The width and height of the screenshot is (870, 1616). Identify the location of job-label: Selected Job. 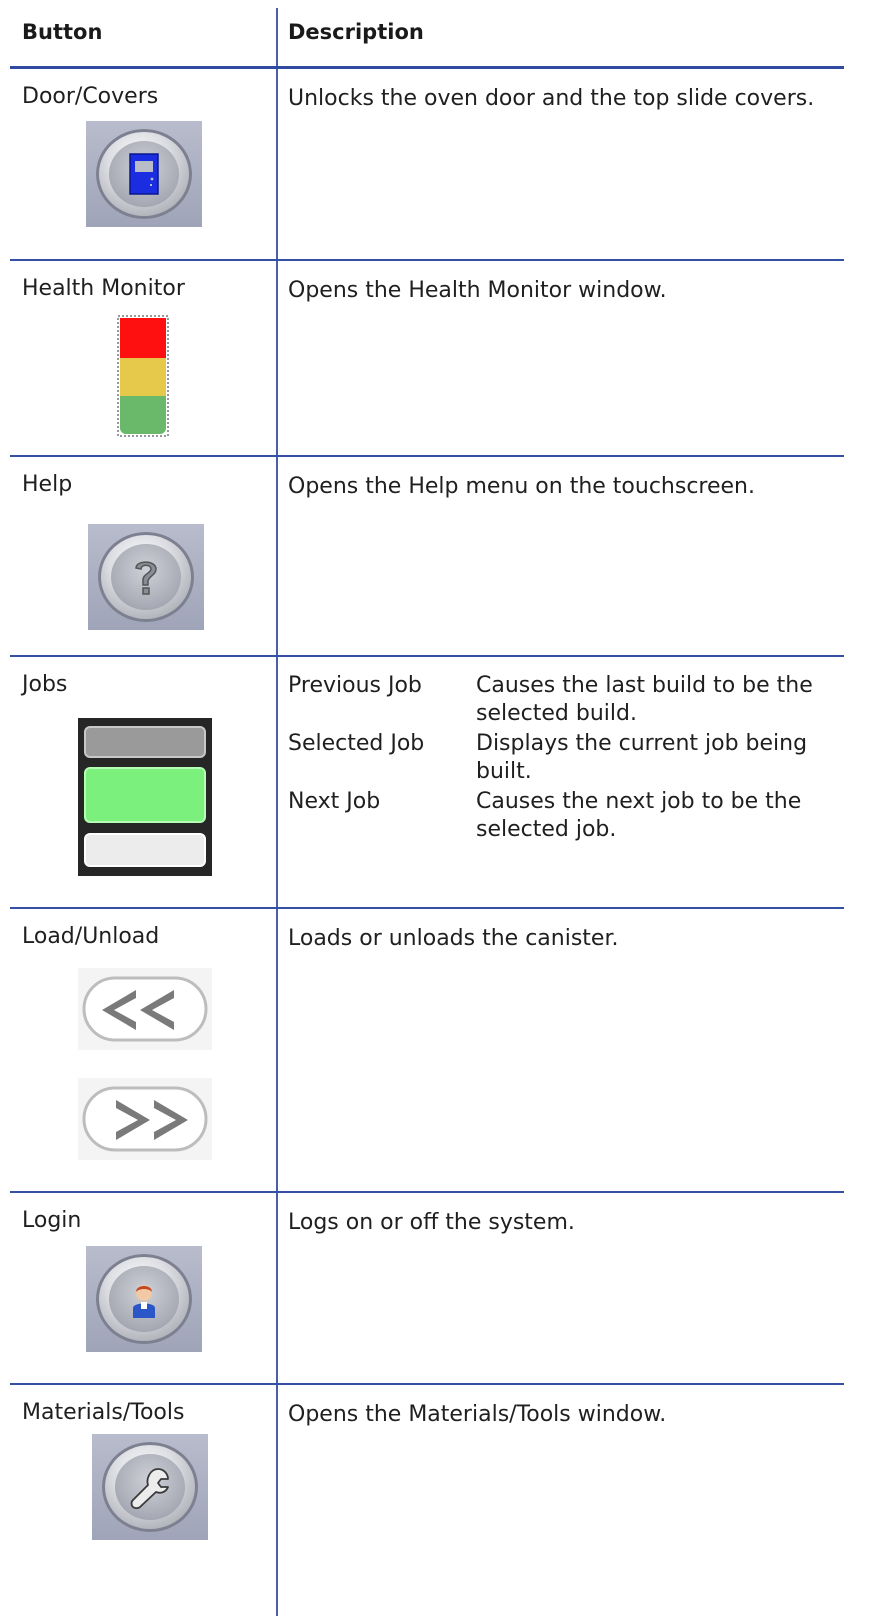
(356, 743).